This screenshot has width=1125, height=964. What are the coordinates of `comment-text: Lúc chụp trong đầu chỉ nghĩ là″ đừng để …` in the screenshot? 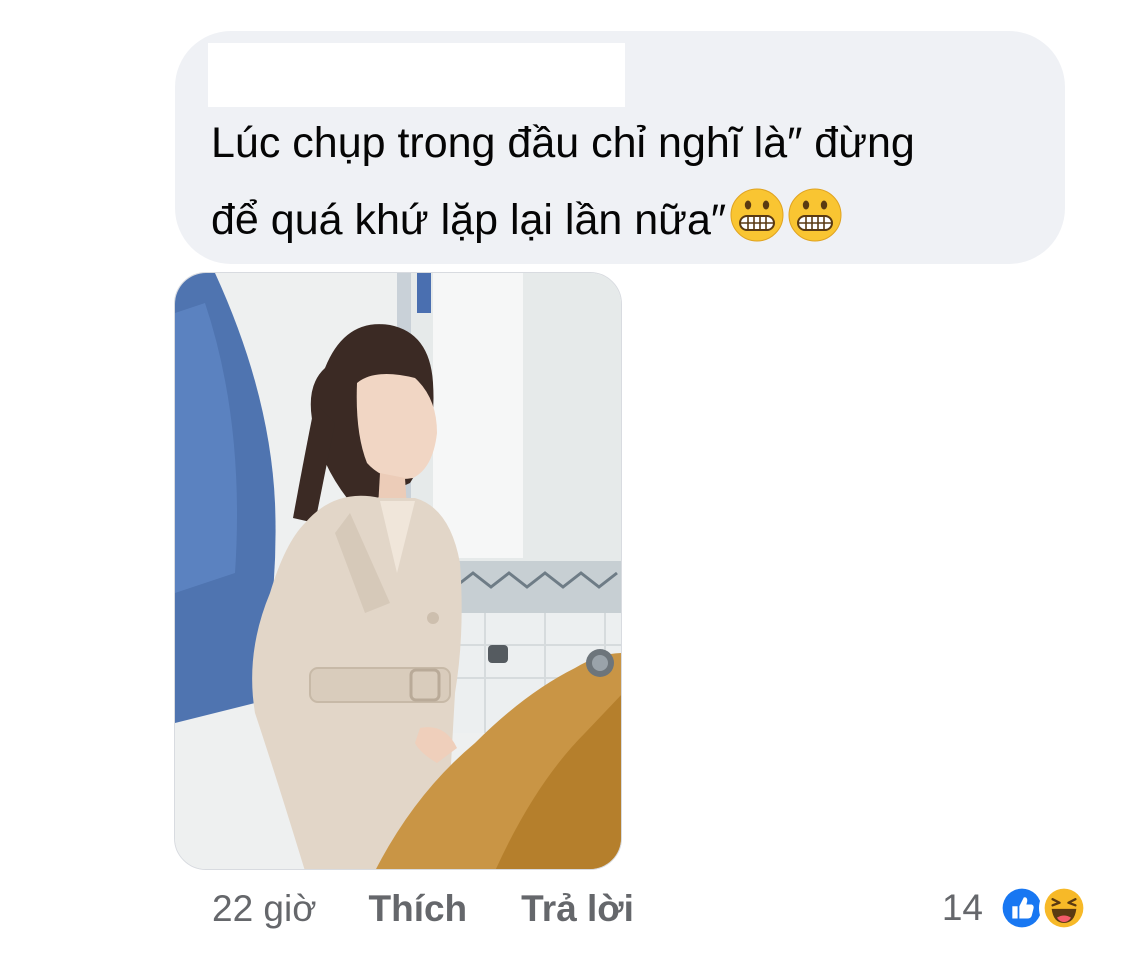 It's located at (631, 182).